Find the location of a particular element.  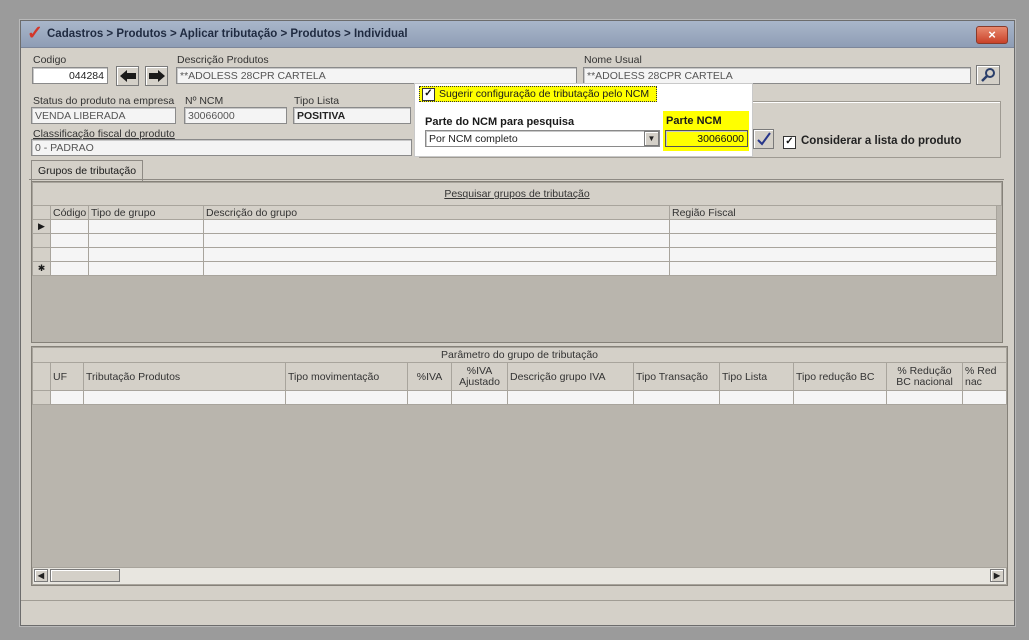

tab-divider is located at coordinates (516, 179).